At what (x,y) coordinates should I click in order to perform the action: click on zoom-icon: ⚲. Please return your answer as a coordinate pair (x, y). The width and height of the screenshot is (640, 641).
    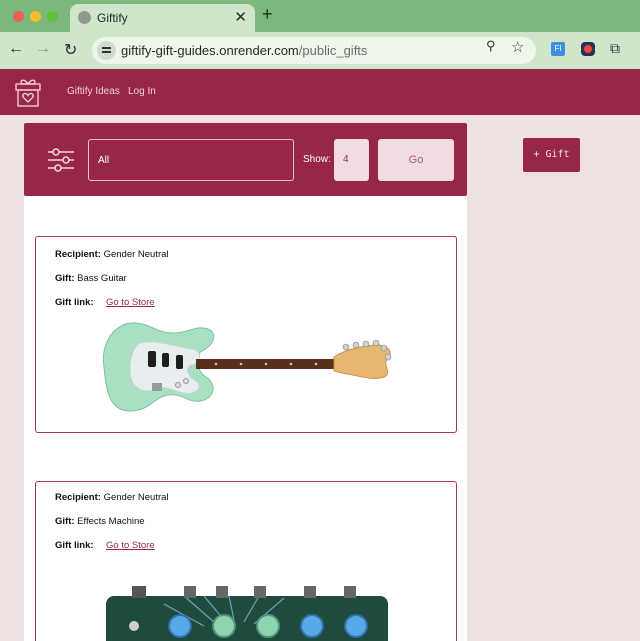
    Looking at the image, I should click on (491, 46).